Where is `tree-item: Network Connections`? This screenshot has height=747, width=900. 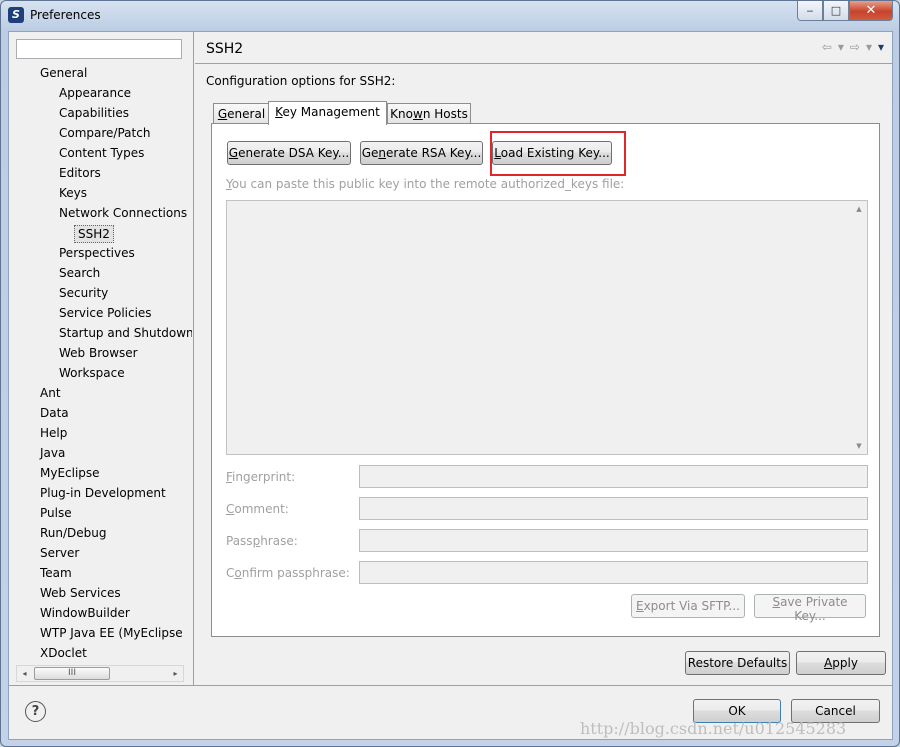 tree-item: Network Connections is located at coordinates (123, 213).